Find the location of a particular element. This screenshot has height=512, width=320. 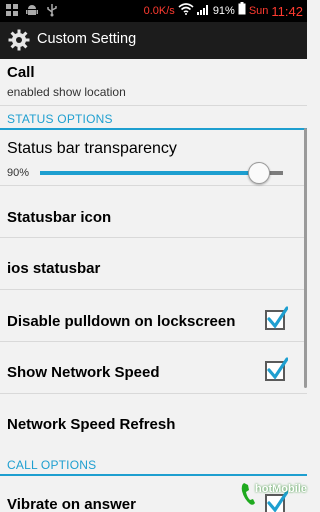

day-label: Sun is located at coordinates (258, 11).